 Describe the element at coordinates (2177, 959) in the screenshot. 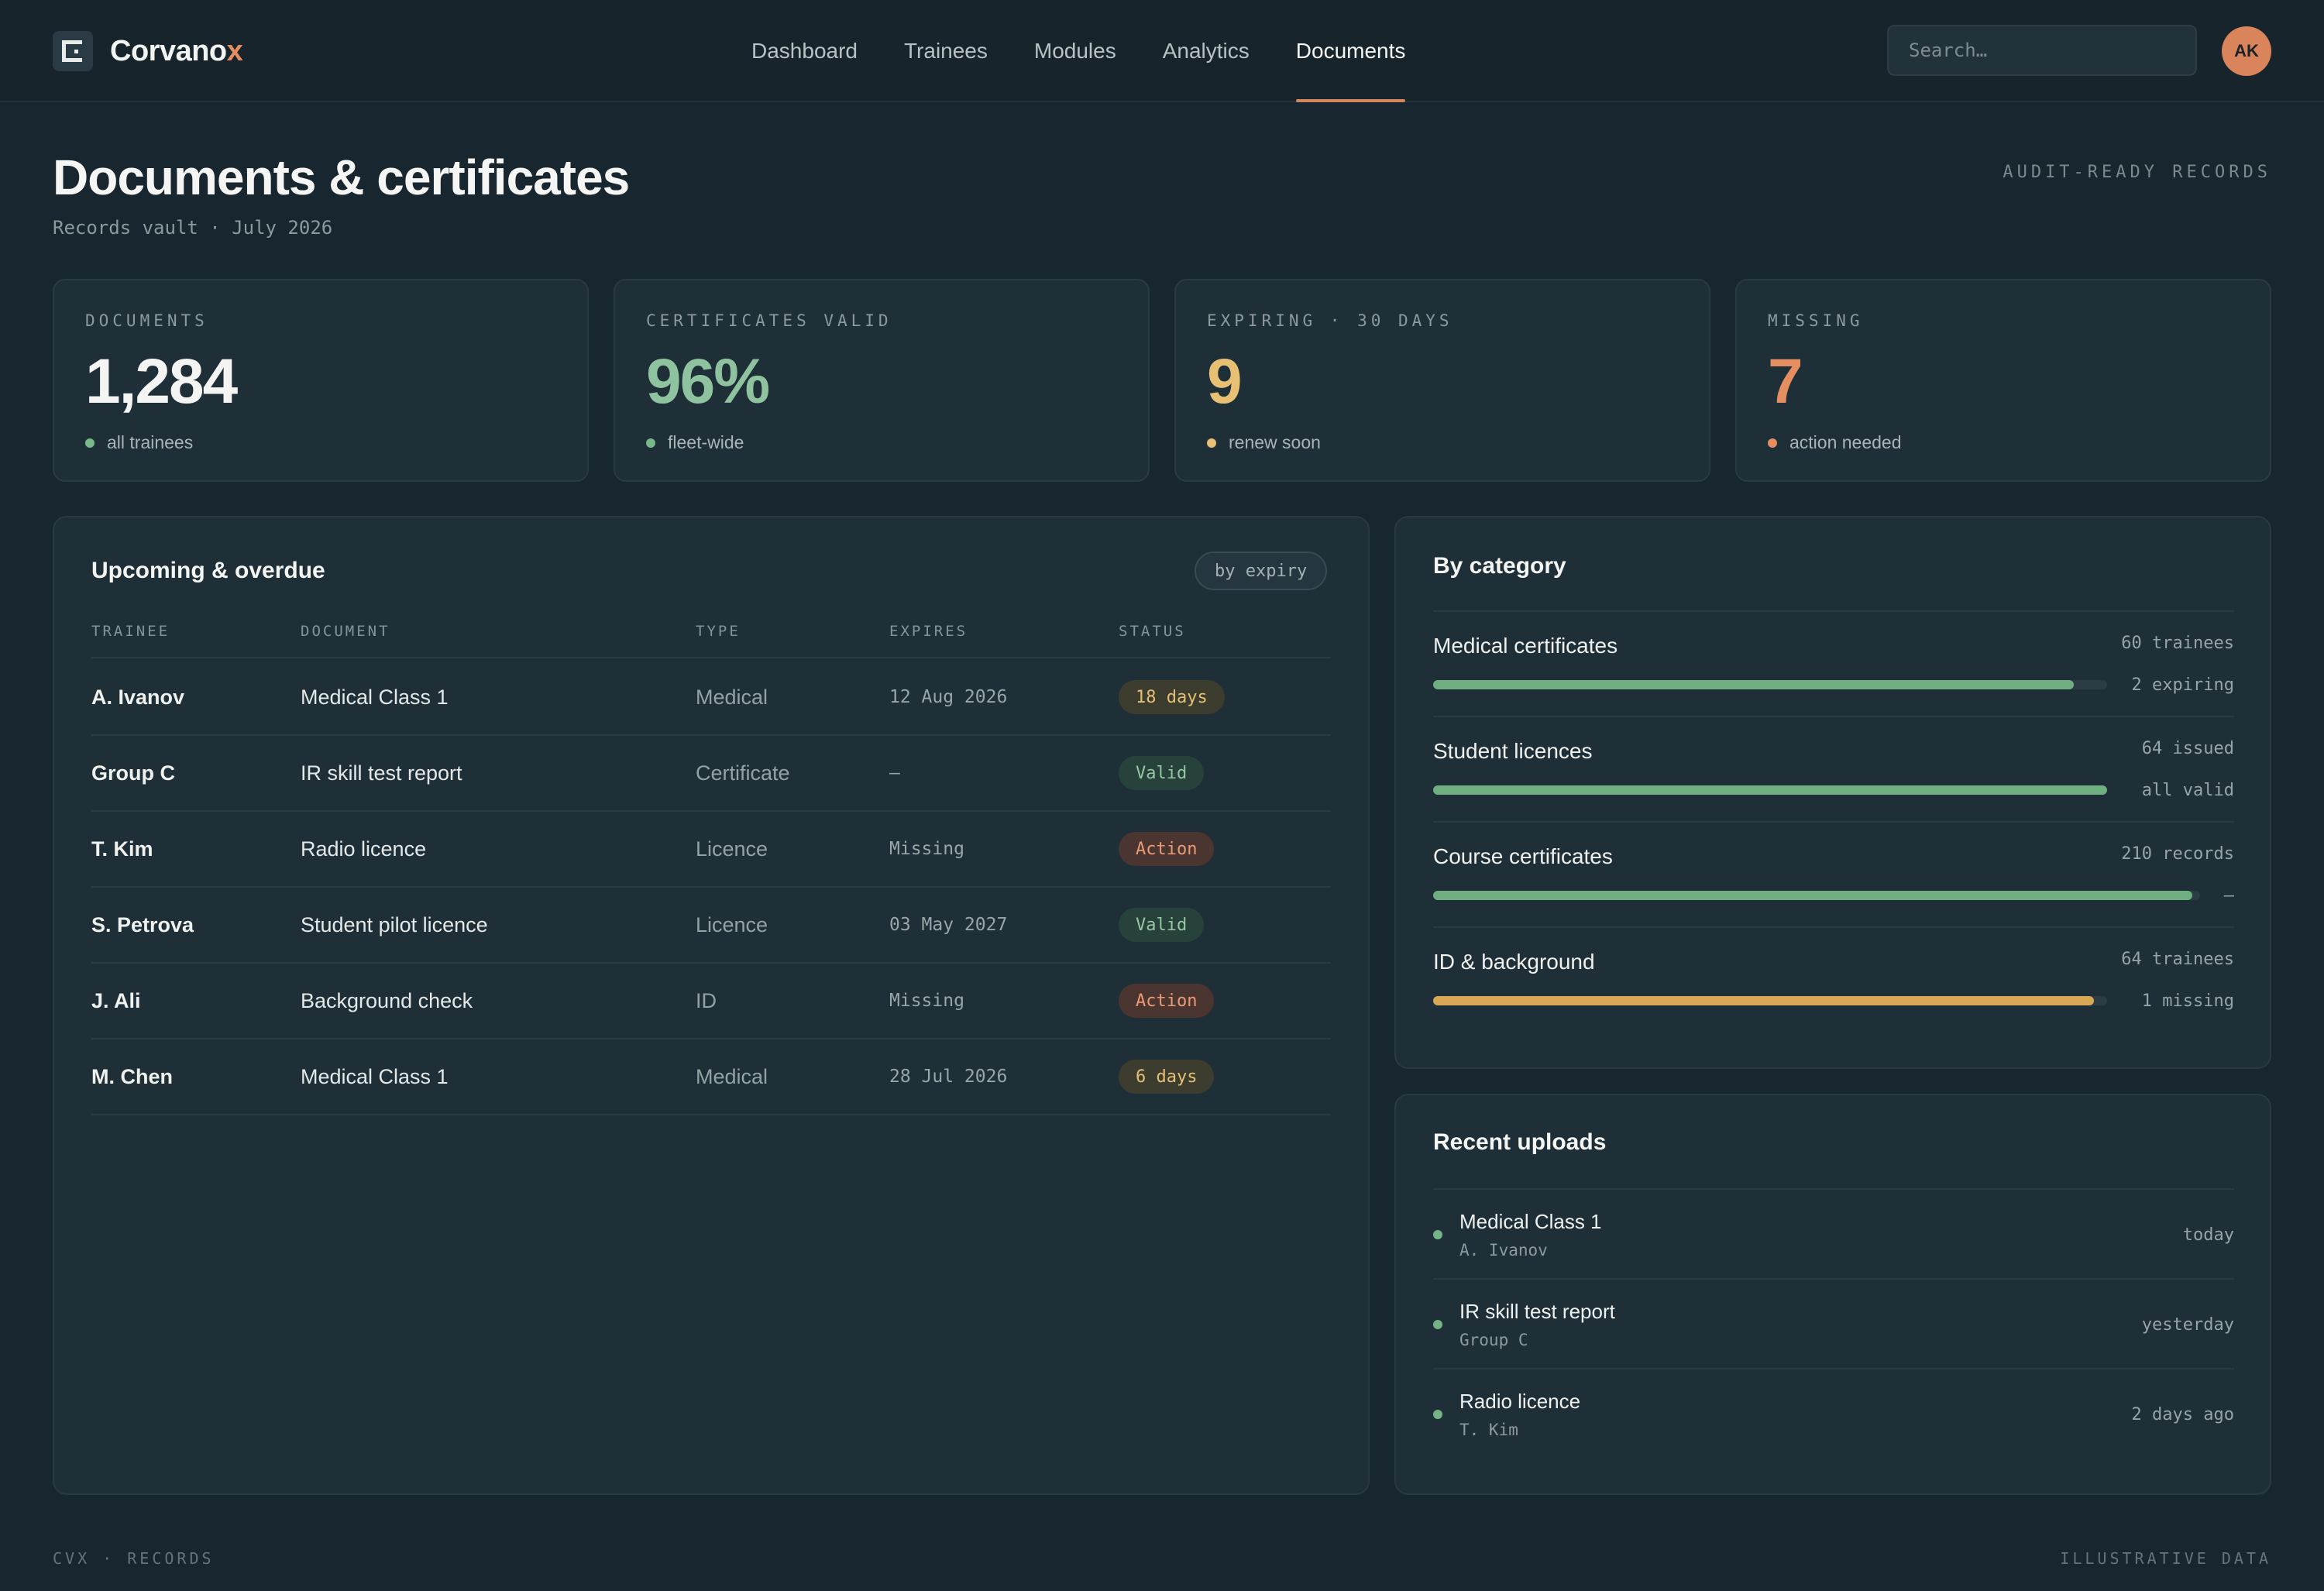

I see `category-count: 64 trainees` at that location.